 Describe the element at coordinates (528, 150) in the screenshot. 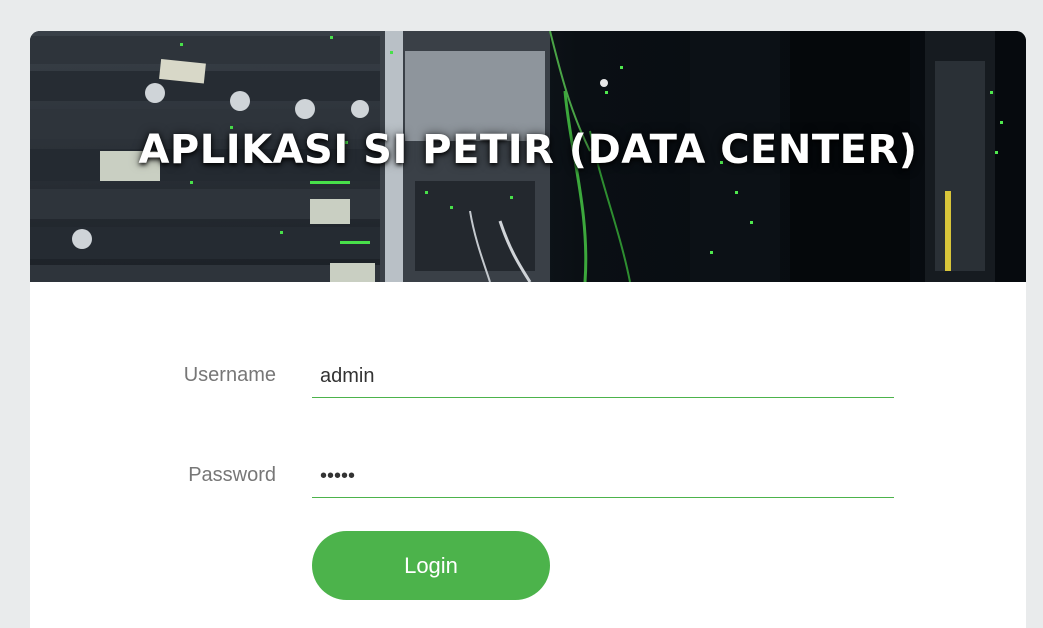

I see `page-title: APLIKASI SI PETIR (DATA CENTER)` at that location.